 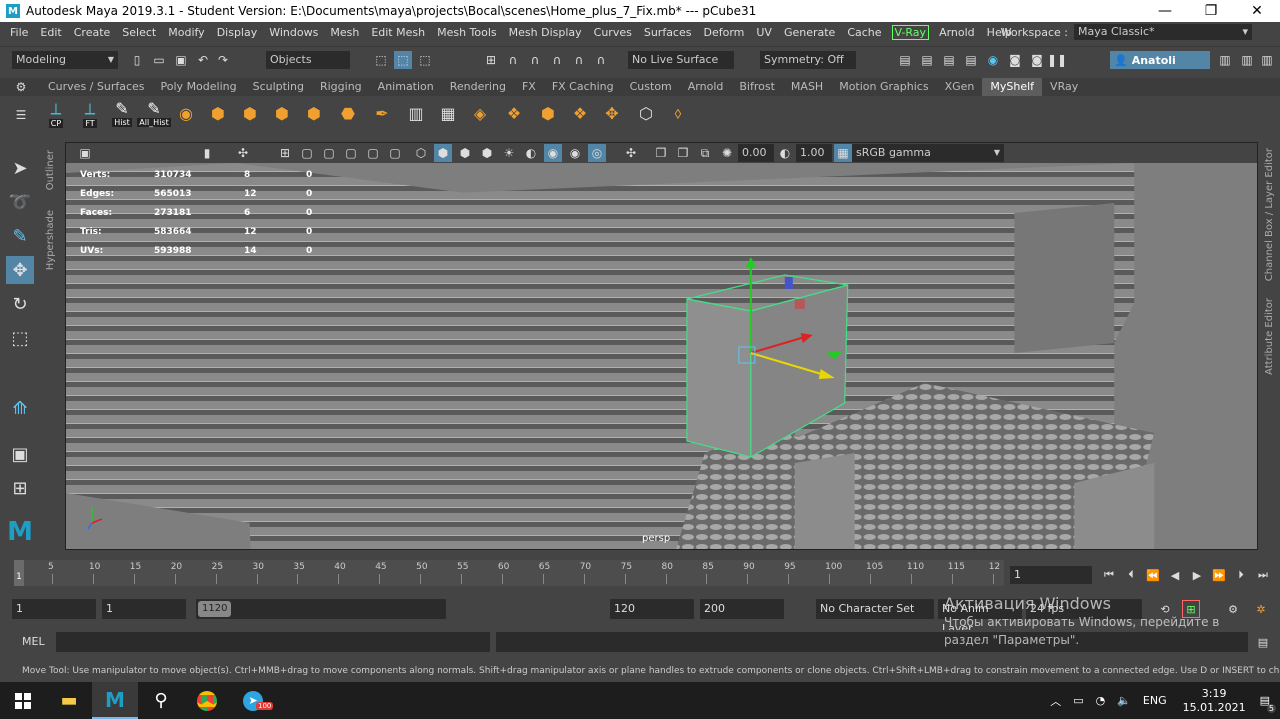 I want to click on undo-icon: ↶, so click(x=203, y=60).